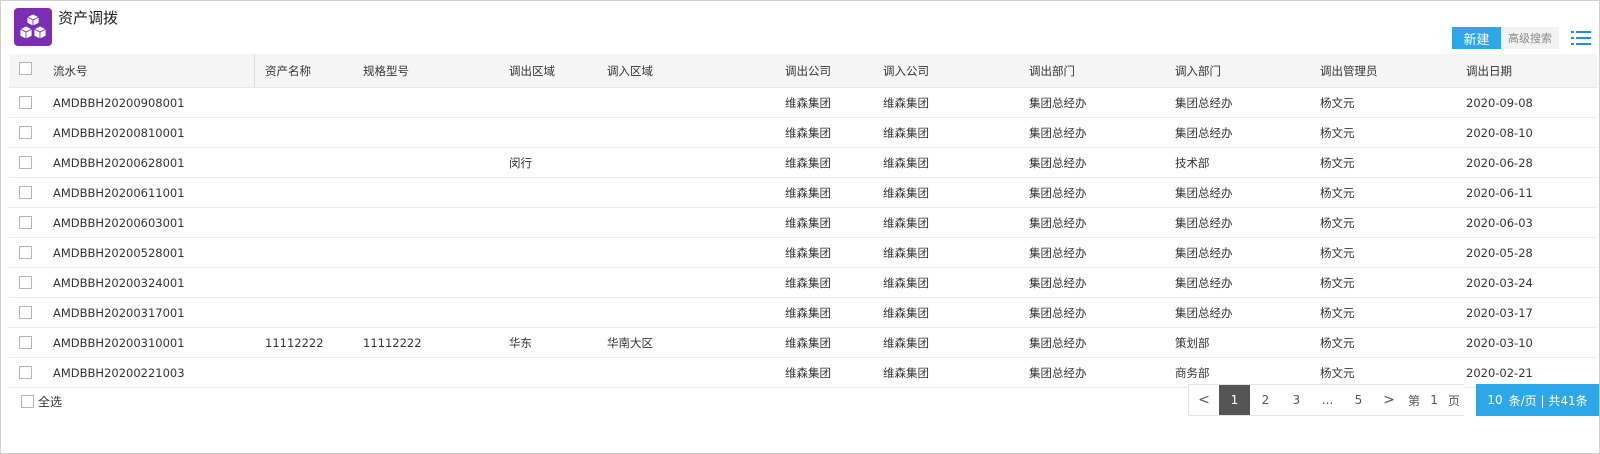  I want to click on serial-number-cell: AMDBBH20200317001, so click(119, 312).